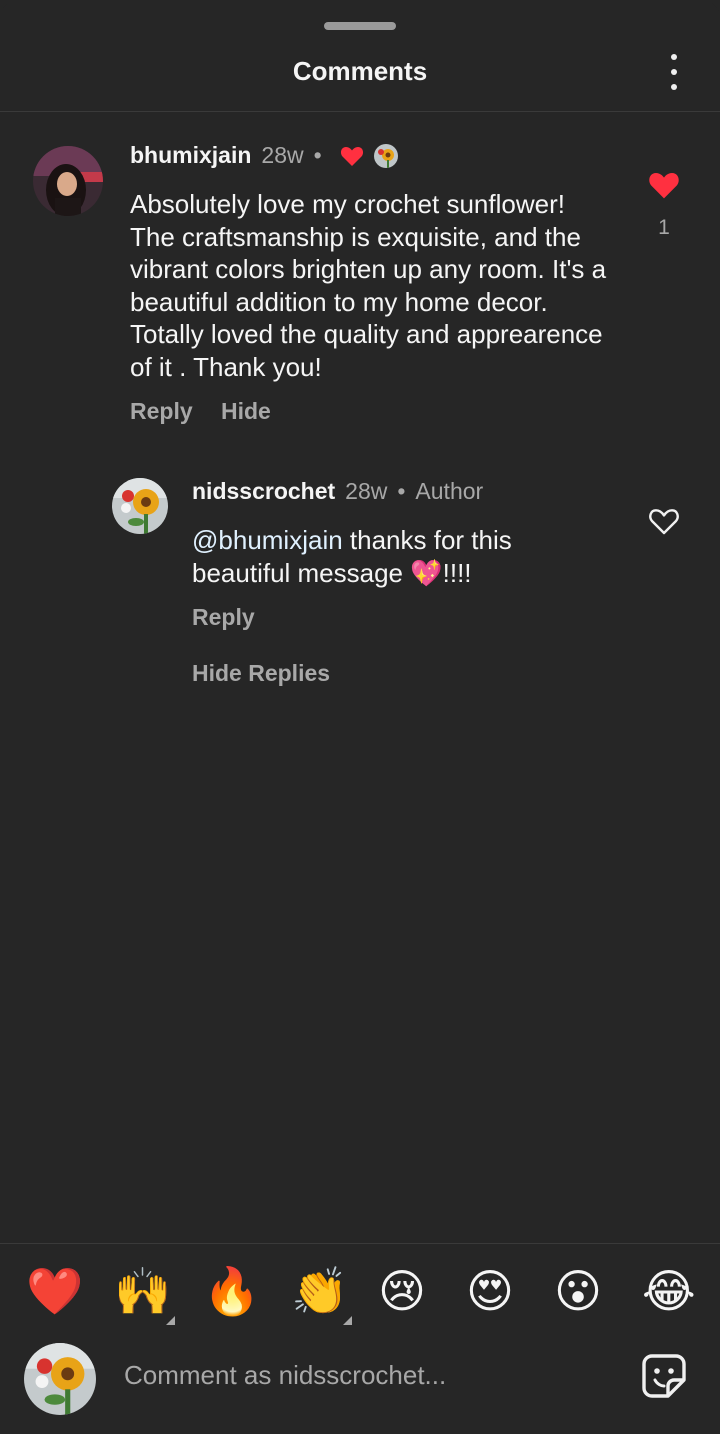 Image resolution: width=720 pixels, height=1434 pixels. Describe the element at coordinates (190, 155) in the screenshot. I see `comment-username: bhumixjain` at that location.